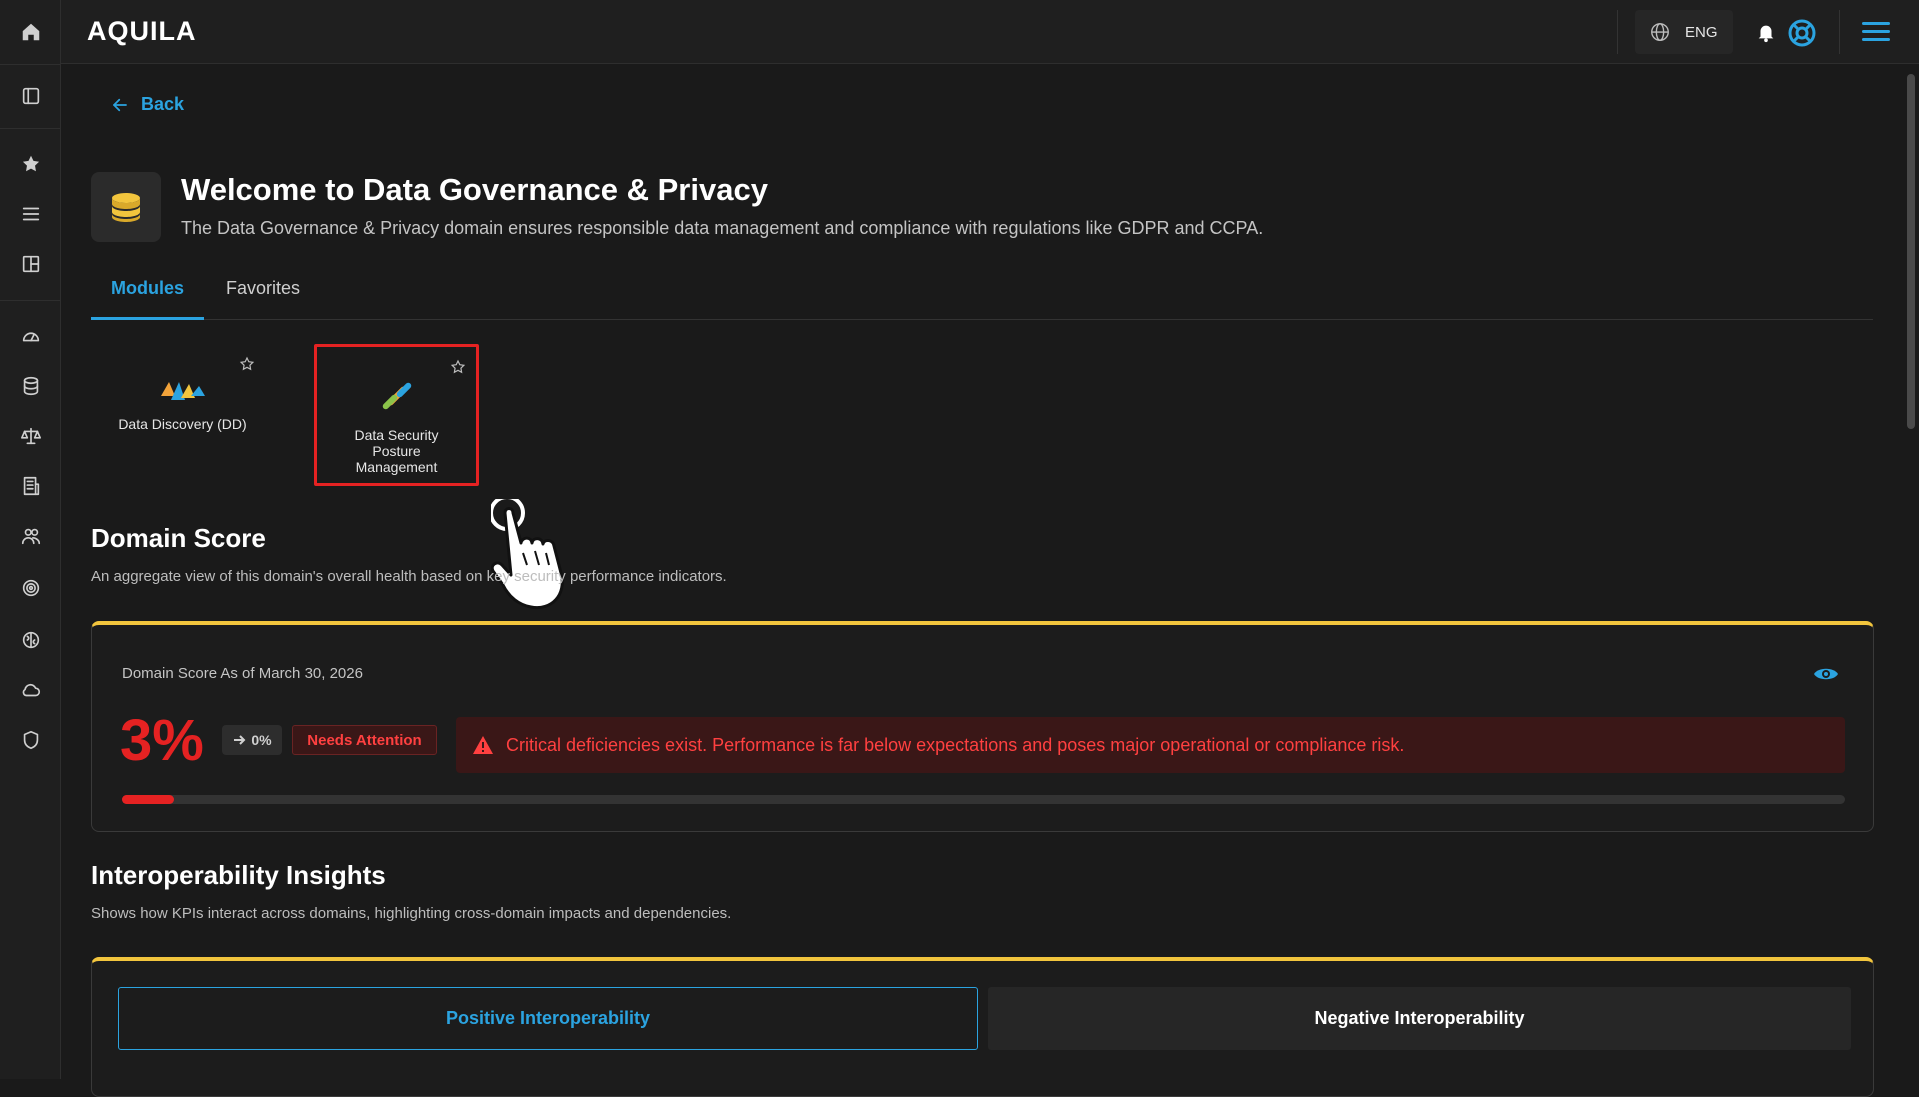 The width and height of the screenshot is (1919, 1097). Describe the element at coordinates (483, 745) in the screenshot. I see `warning-icon` at that location.